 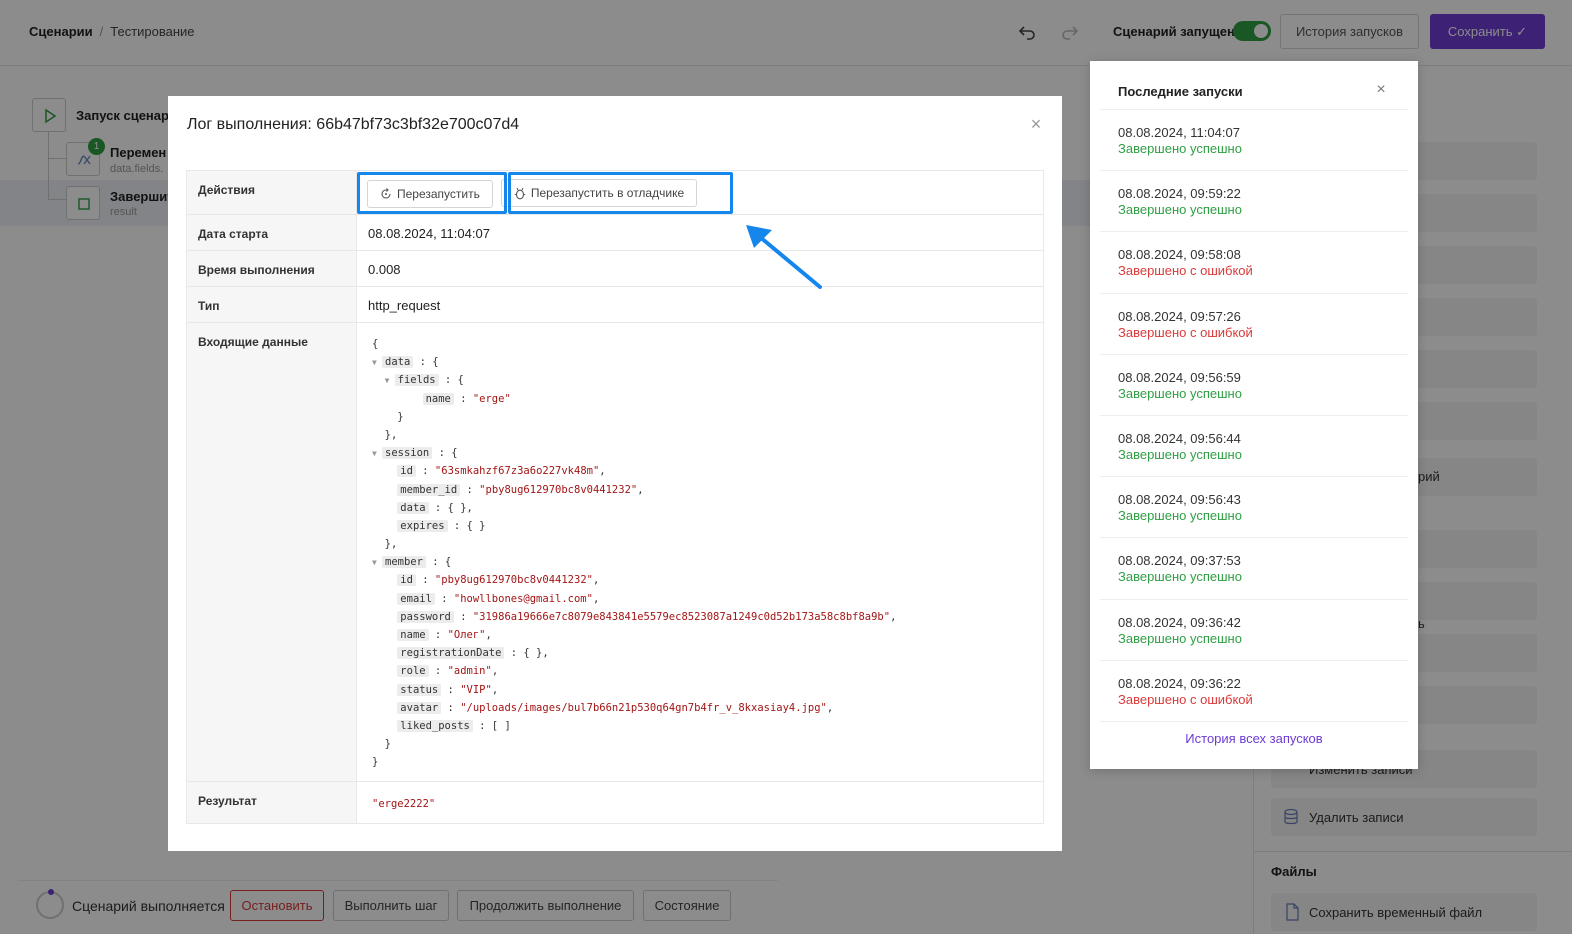 What do you see at coordinates (1179, 132) in the screenshot?
I see `run-date: 08.08.2024, 11:04:07` at bounding box center [1179, 132].